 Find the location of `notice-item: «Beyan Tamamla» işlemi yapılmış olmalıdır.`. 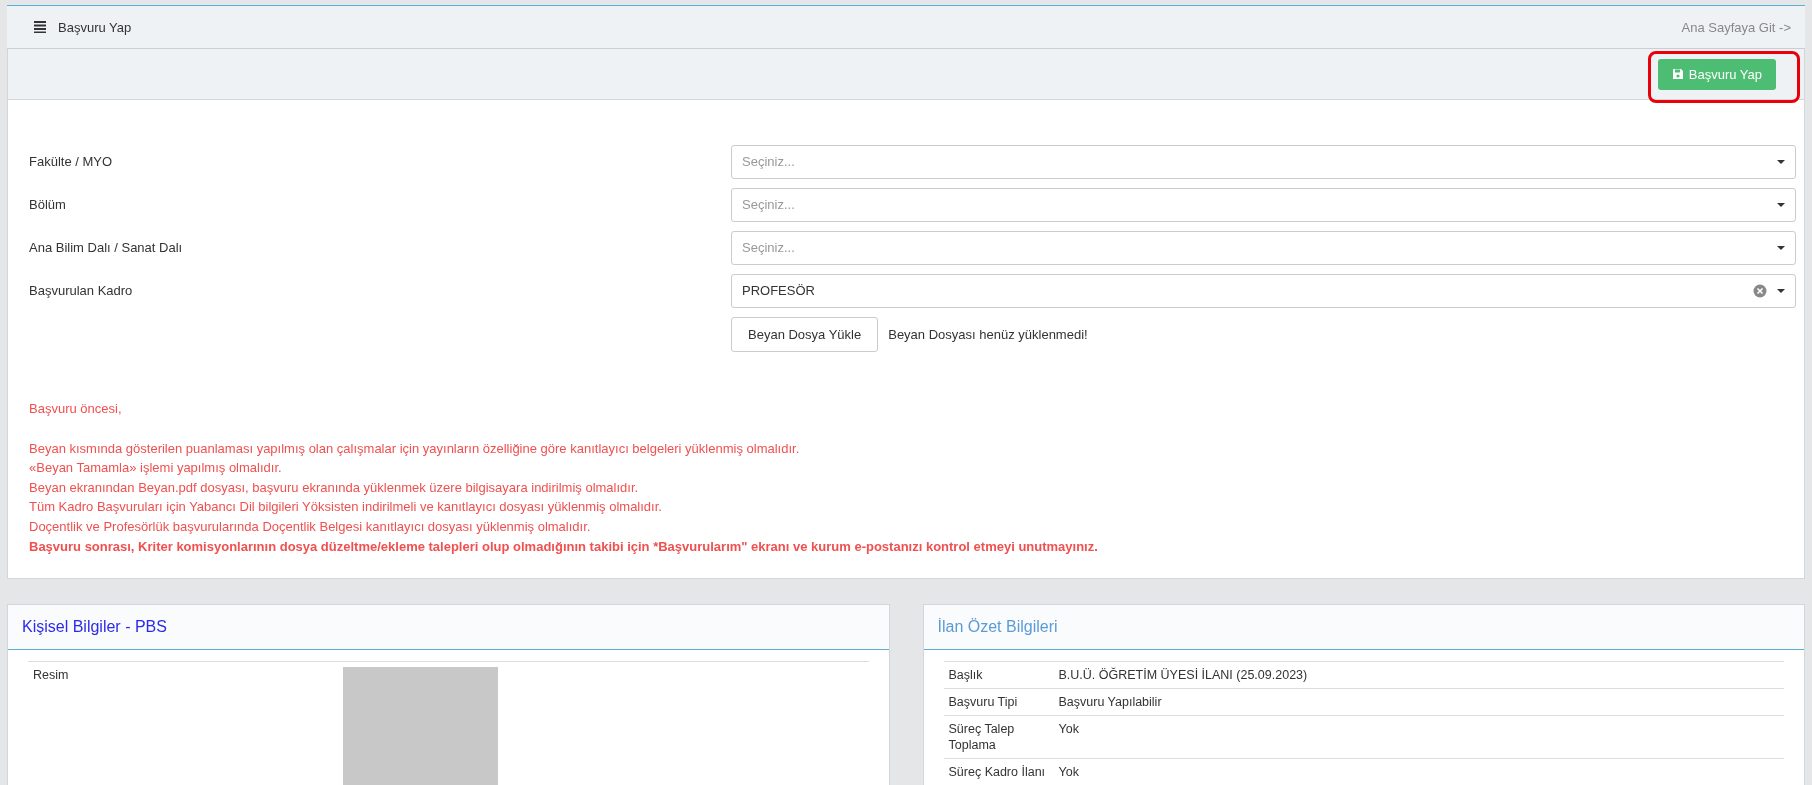

notice-item: «Beyan Tamamla» işlemi yapılmış olmalıdır. is located at coordinates (156, 468).